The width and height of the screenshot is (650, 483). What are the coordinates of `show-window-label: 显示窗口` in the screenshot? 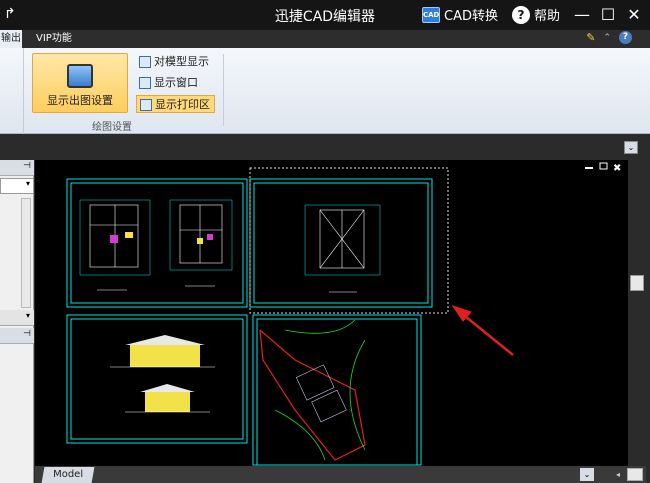 It's located at (176, 82).